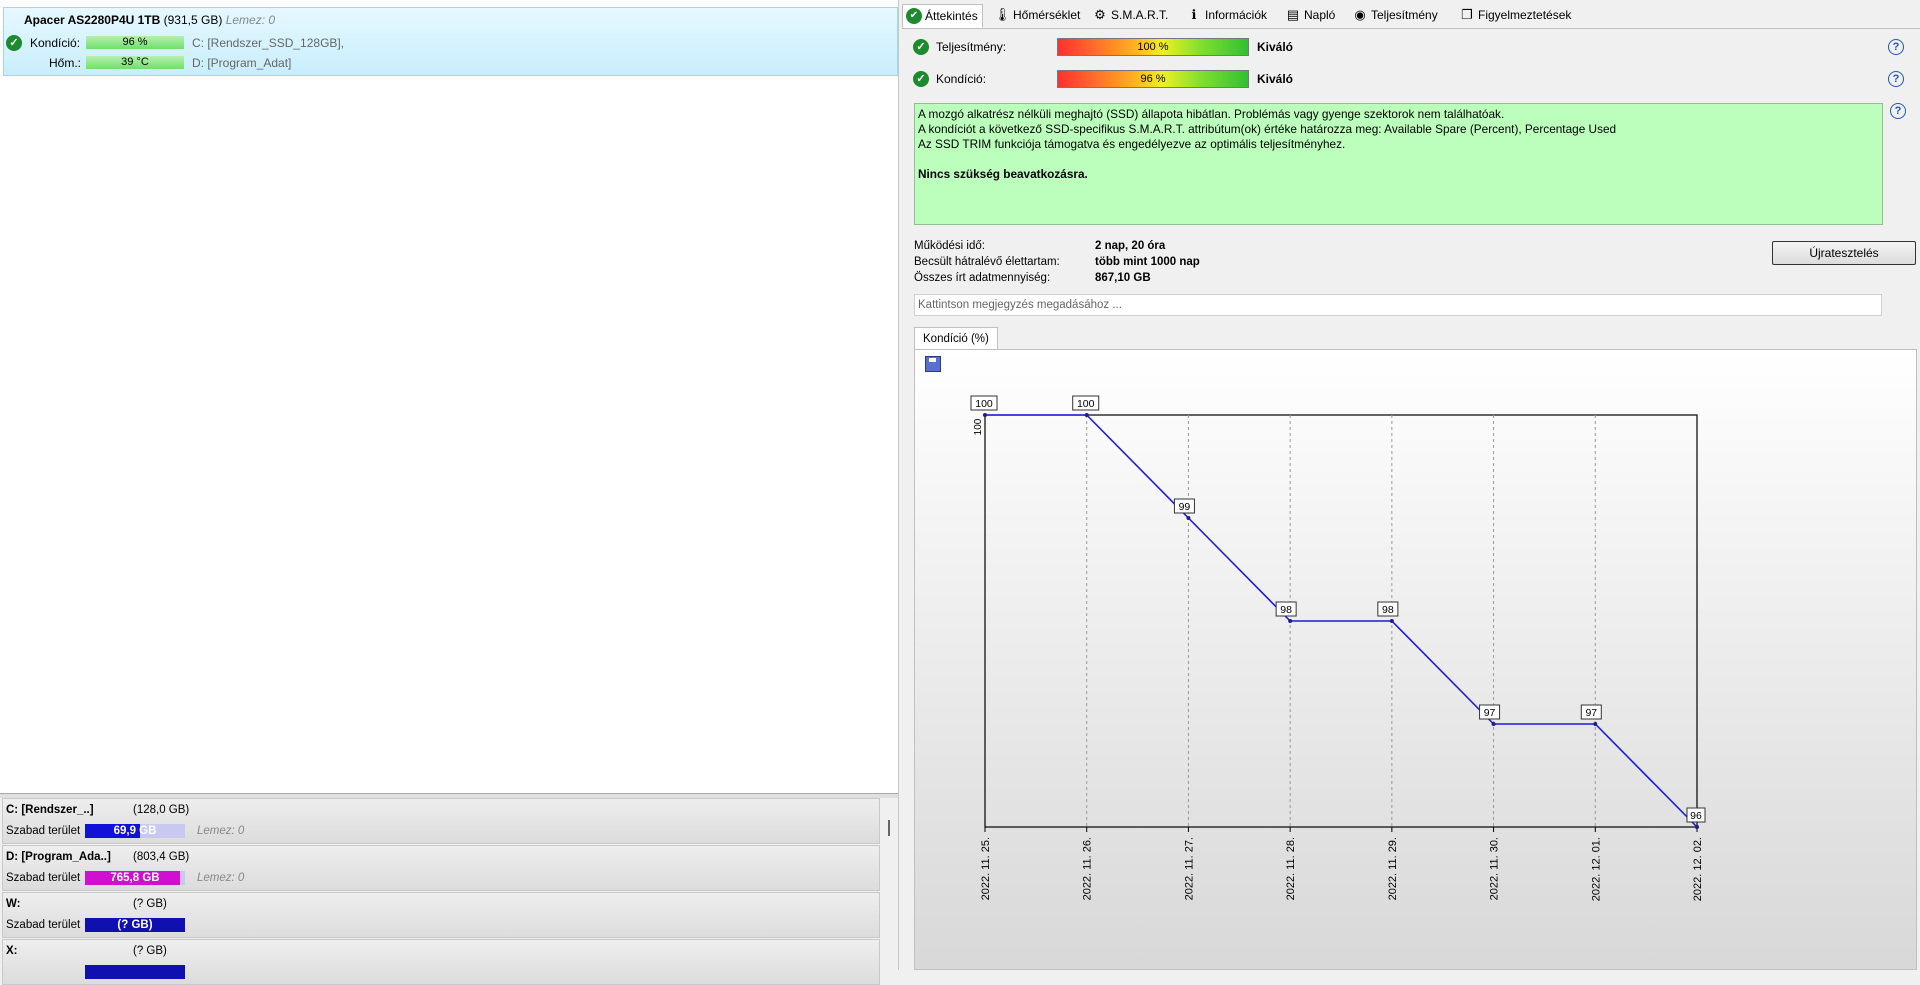 The height and width of the screenshot is (985, 1920). Describe the element at coordinates (1185, 507) in the screenshot. I see `data-label: 99` at that location.